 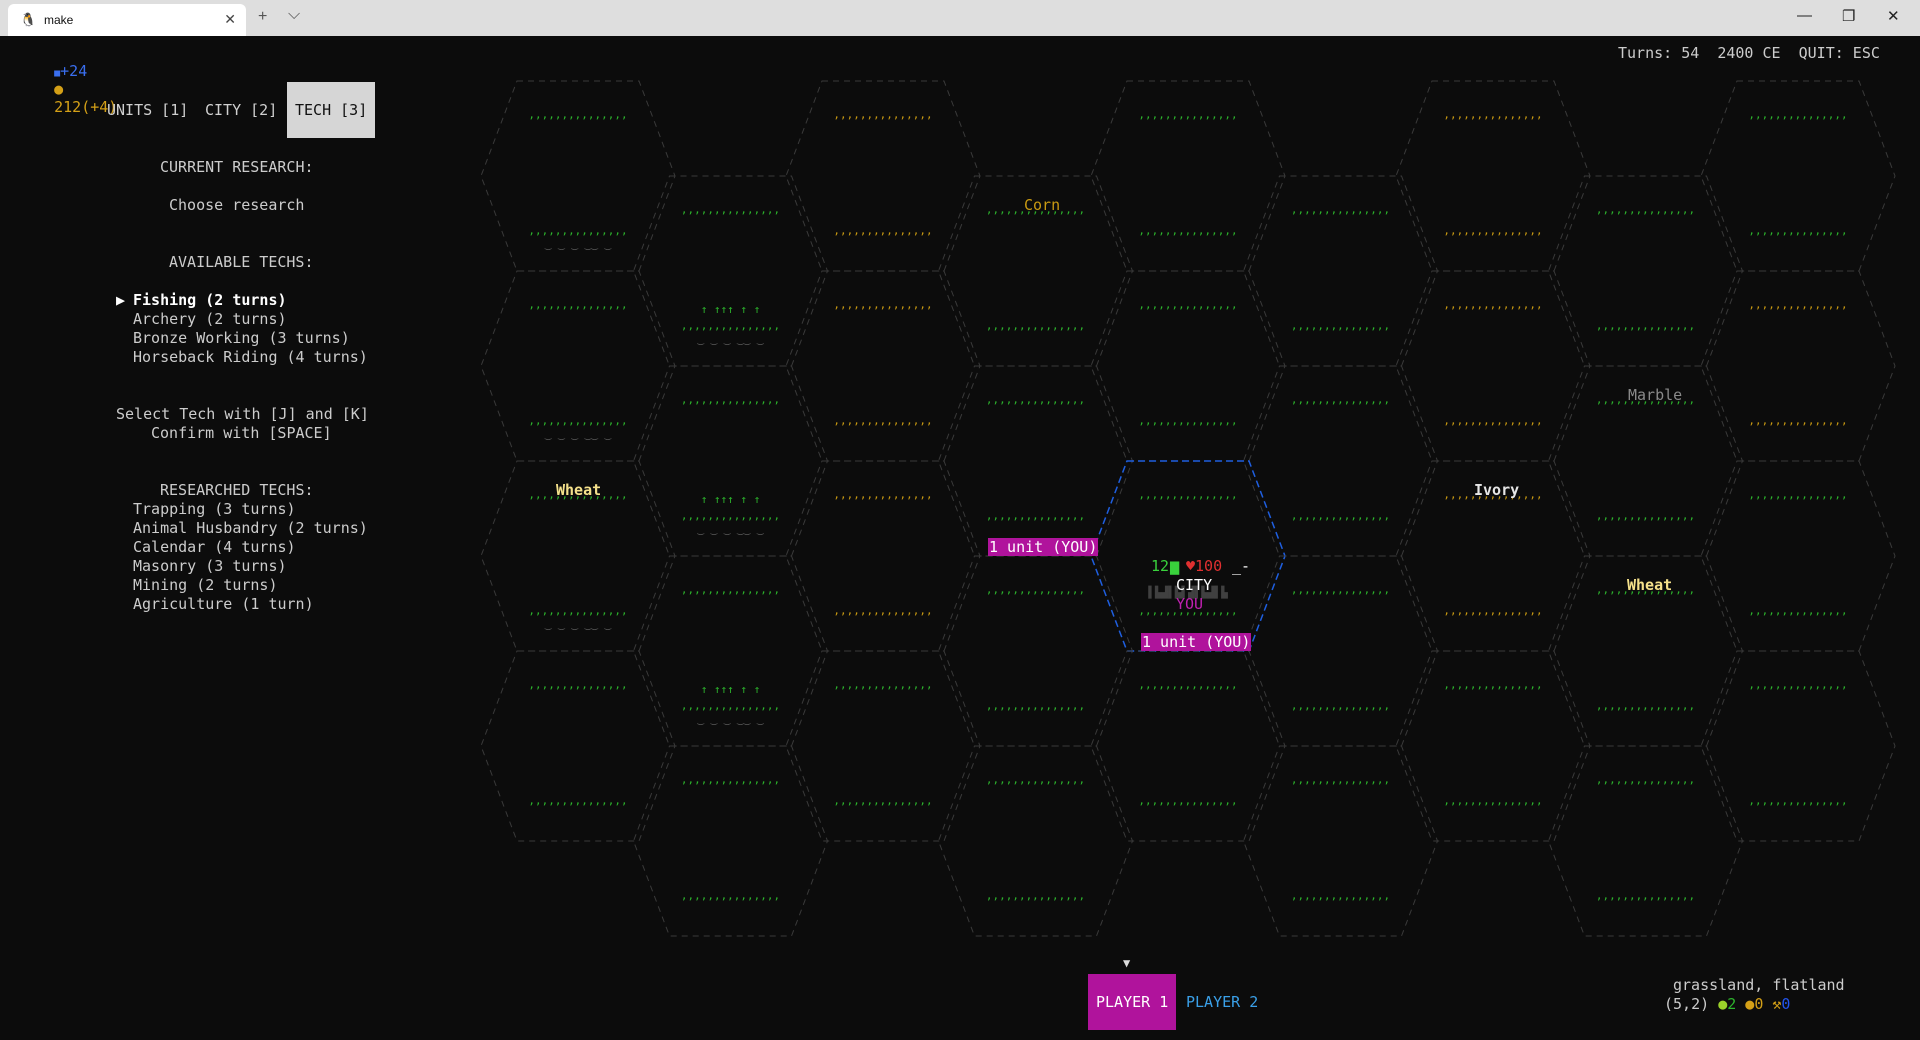 I want to click on resource-marble-label: Marble, so click(x=1655, y=395).